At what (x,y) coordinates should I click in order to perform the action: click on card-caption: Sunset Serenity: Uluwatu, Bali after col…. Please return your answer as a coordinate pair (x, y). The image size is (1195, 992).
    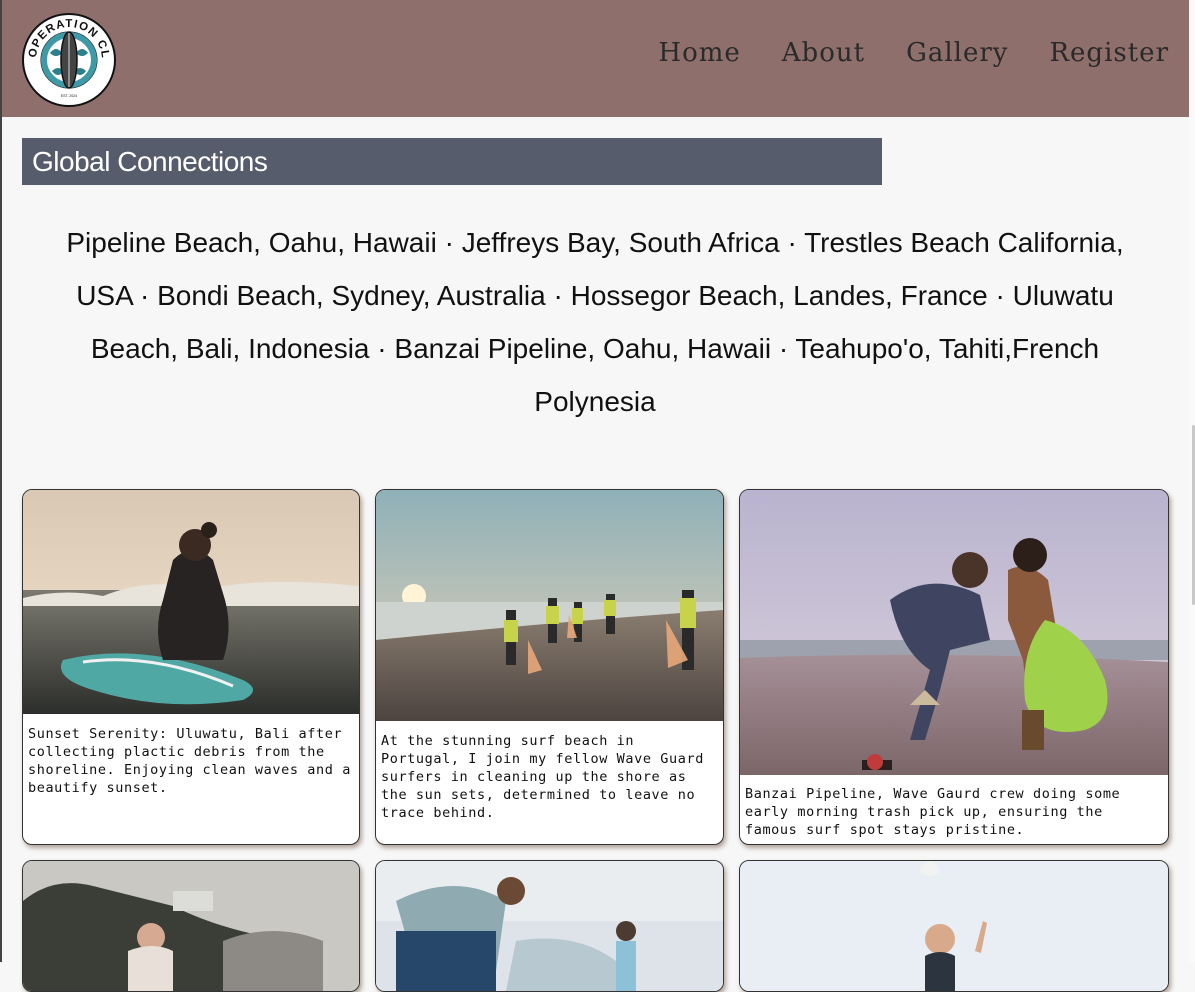
    Looking at the image, I should click on (189, 761).